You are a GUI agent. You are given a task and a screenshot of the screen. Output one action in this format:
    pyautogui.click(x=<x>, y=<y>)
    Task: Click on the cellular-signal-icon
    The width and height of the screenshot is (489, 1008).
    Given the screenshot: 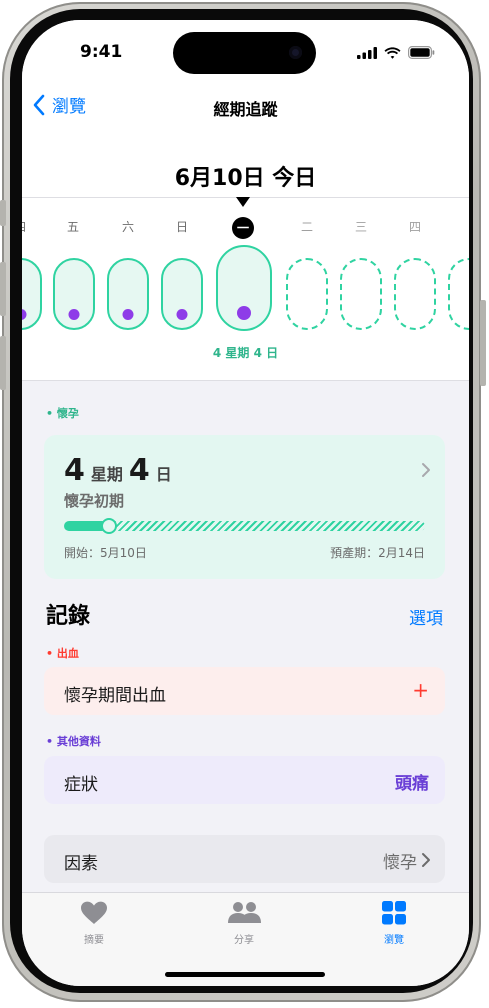 What is the action you would take?
    pyautogui.click(x=367, y=52)
    